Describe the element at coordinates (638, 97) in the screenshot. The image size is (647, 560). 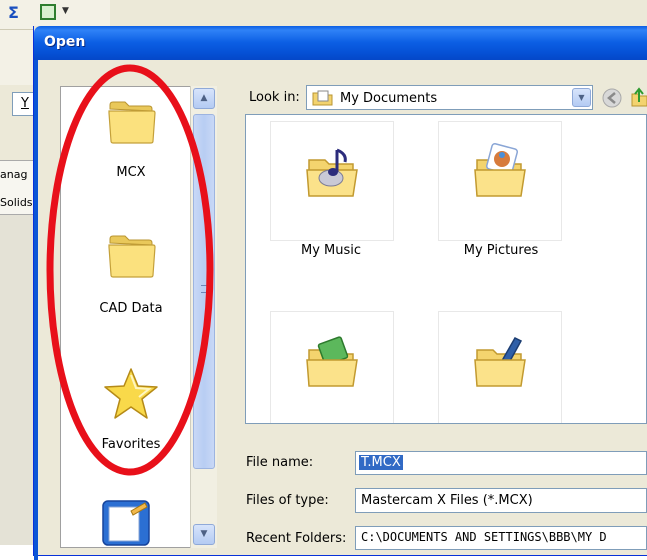
I see `up-folder-icon` at that location.